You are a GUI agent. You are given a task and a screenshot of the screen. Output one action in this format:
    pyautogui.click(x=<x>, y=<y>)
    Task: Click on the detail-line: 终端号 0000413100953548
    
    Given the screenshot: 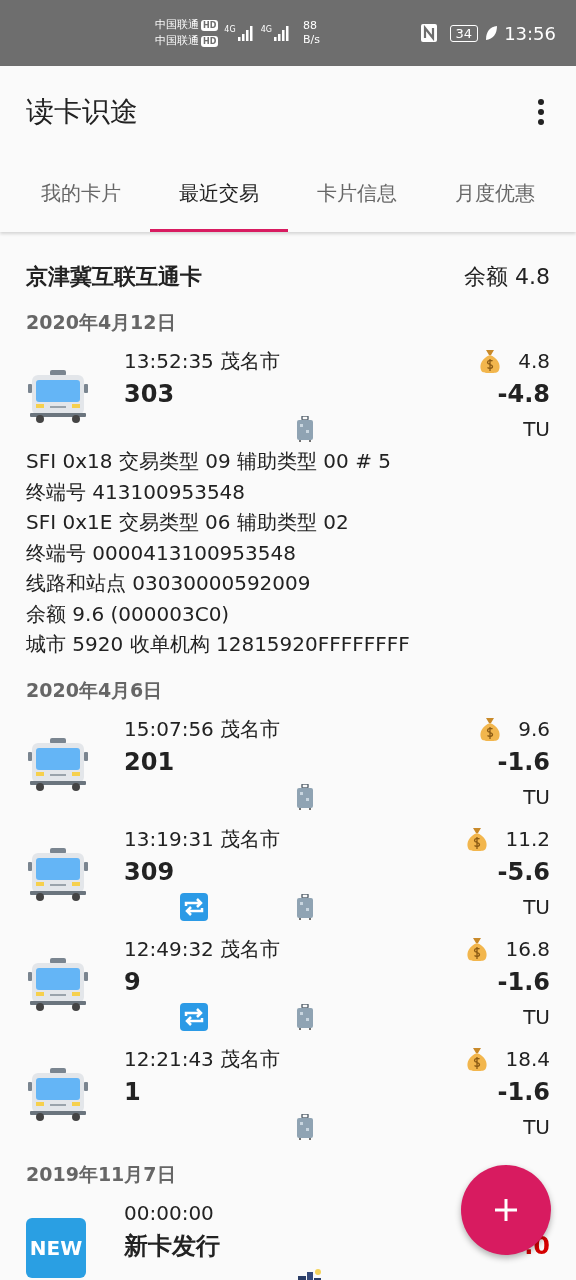 What is the action you would take?
    pyautogui.click(x=161, y=553)
    